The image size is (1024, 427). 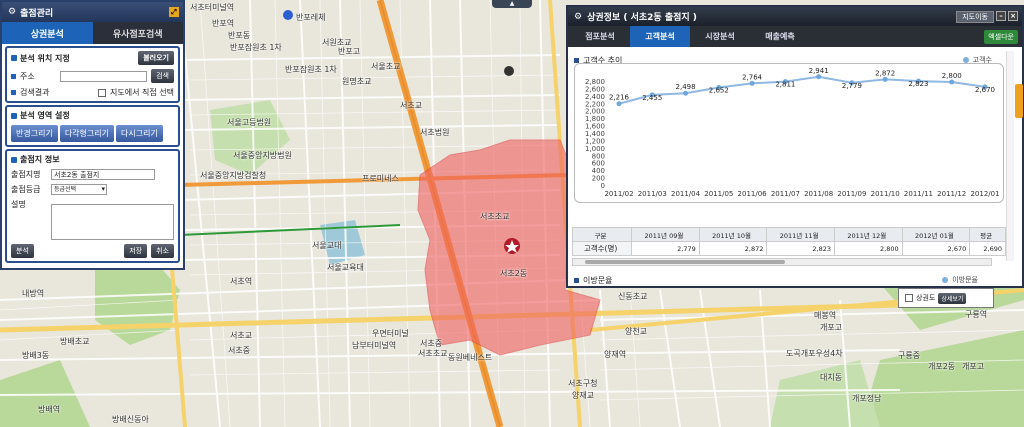 I want to click on tab-market-analysis: 시장분석, so click(x=720, y=36).